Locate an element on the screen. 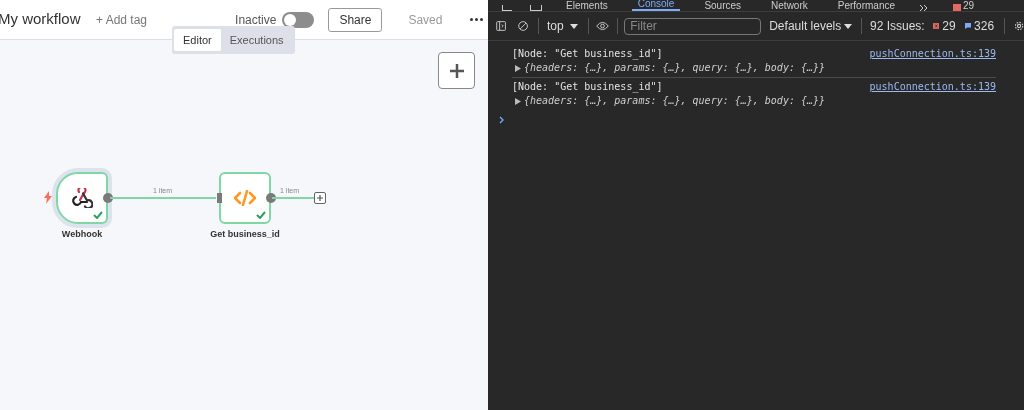 This screenshot has width=1024, height=410. devtools-tab: Performance is located at coordinates (866, 5).